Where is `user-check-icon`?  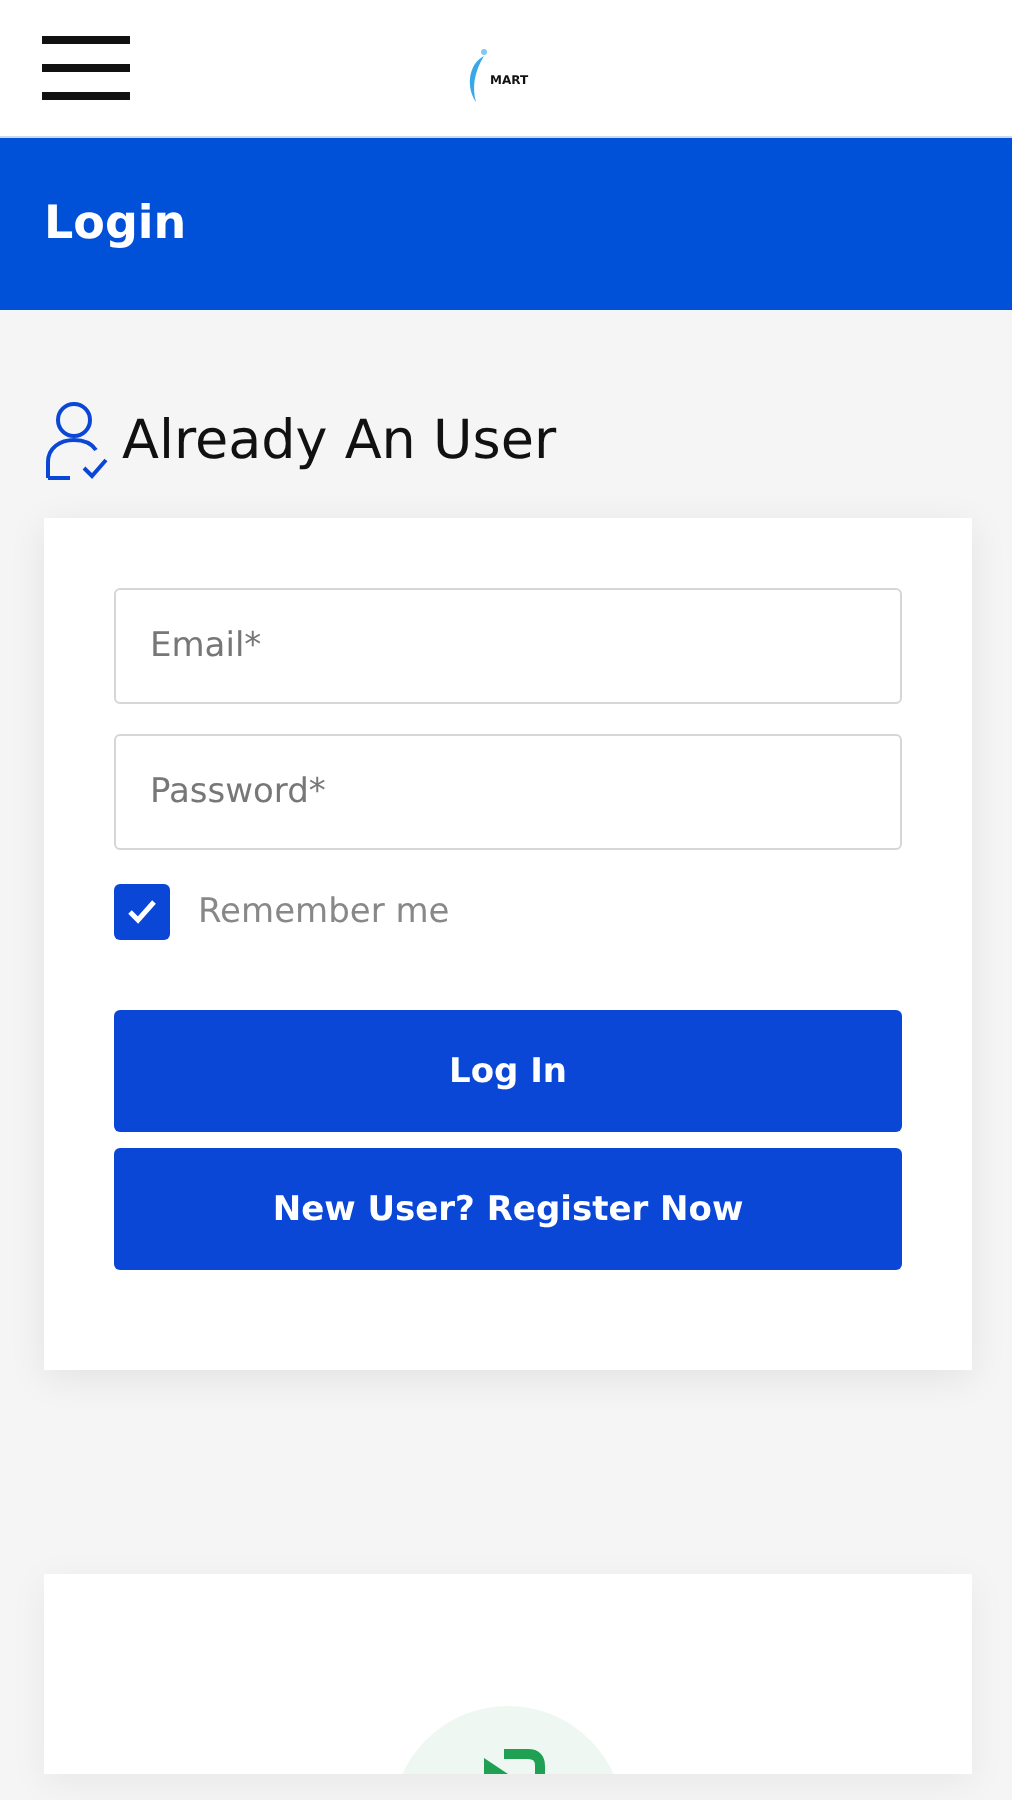 user-check-icon is located at coordinates (76, 440).